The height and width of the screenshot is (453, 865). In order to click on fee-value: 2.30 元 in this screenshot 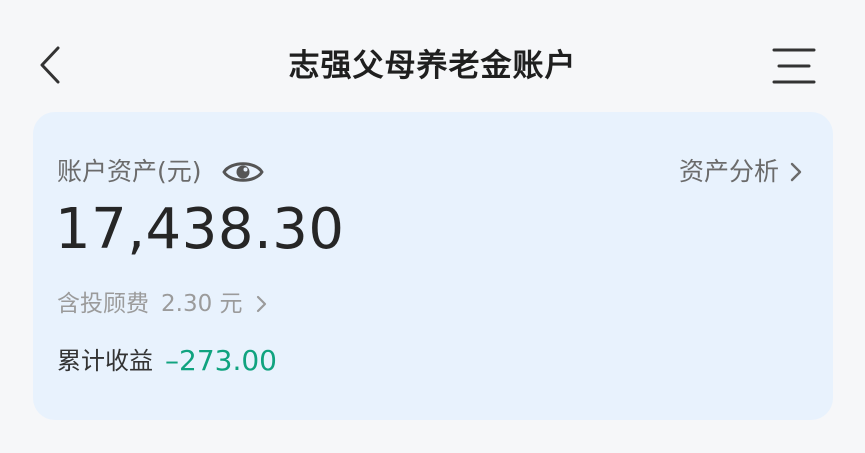, I will do `click(202, 304)`.